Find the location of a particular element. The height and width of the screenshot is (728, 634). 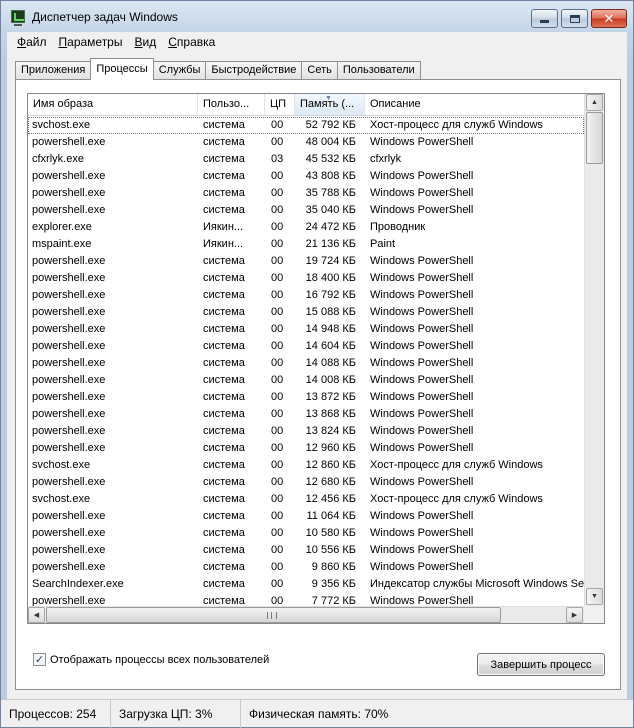

arrow-down-icon: ▼ is located at coordinates (594, 596).